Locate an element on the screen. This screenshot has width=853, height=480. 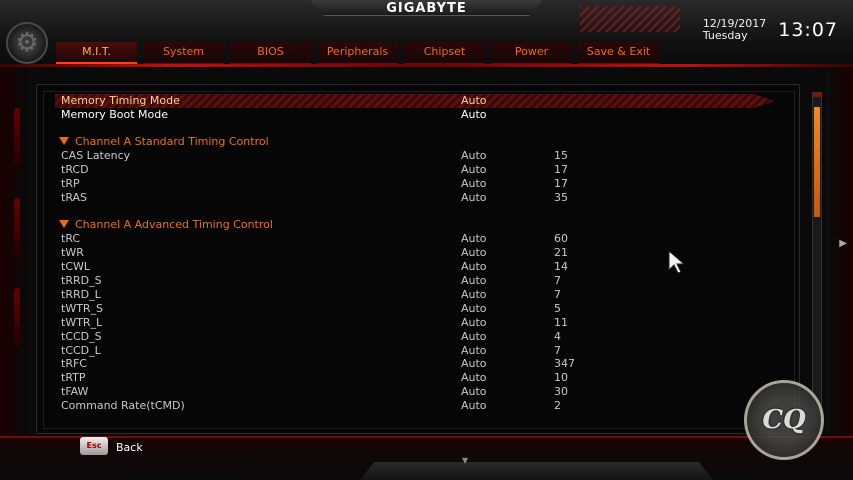
setting-value: 35 is located at coordinates (561, 197).